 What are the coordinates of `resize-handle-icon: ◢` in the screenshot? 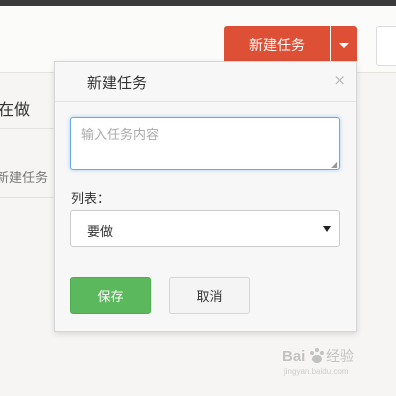 It's located at (334, 165).